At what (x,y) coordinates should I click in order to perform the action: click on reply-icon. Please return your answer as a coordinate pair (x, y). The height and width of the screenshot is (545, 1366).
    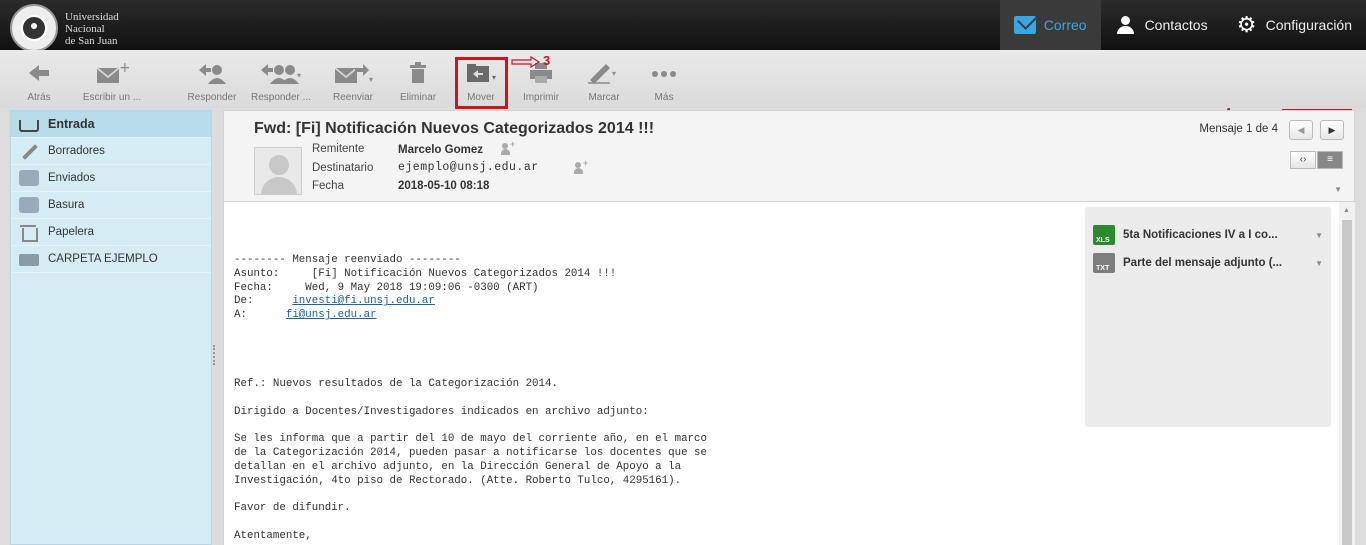
    Looking at the image, I should click on (212, 73).